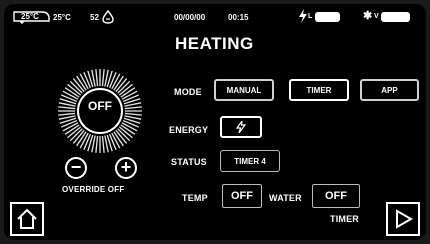 The image size is (430, 244). Describe the element at coordinates (190, 17) in the screenshot. I see `date-value: 00/00/00` at that location.